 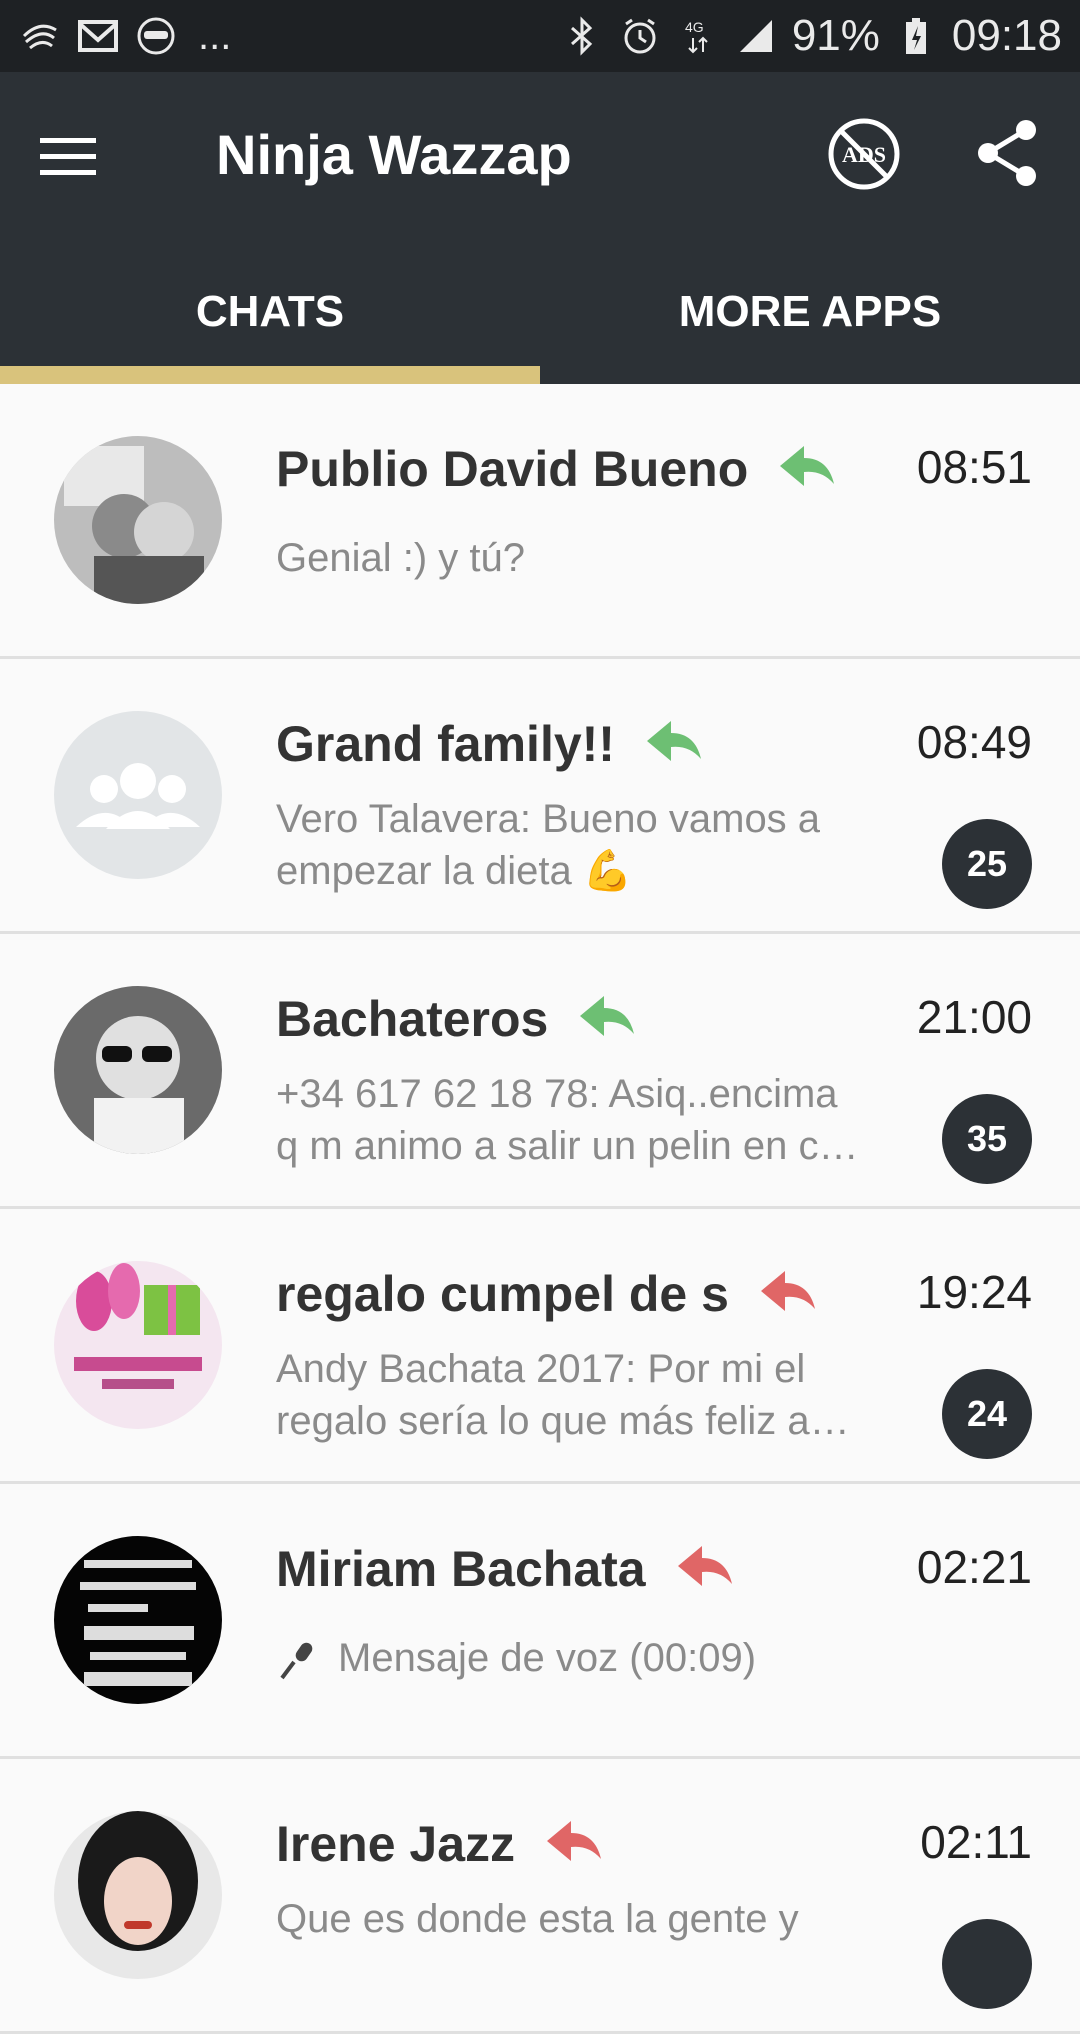 What do you see at coordinates (394, 154) in the screenshot?
I see `app-title: Ninja Wazzap` at bounding box center [394, 154].